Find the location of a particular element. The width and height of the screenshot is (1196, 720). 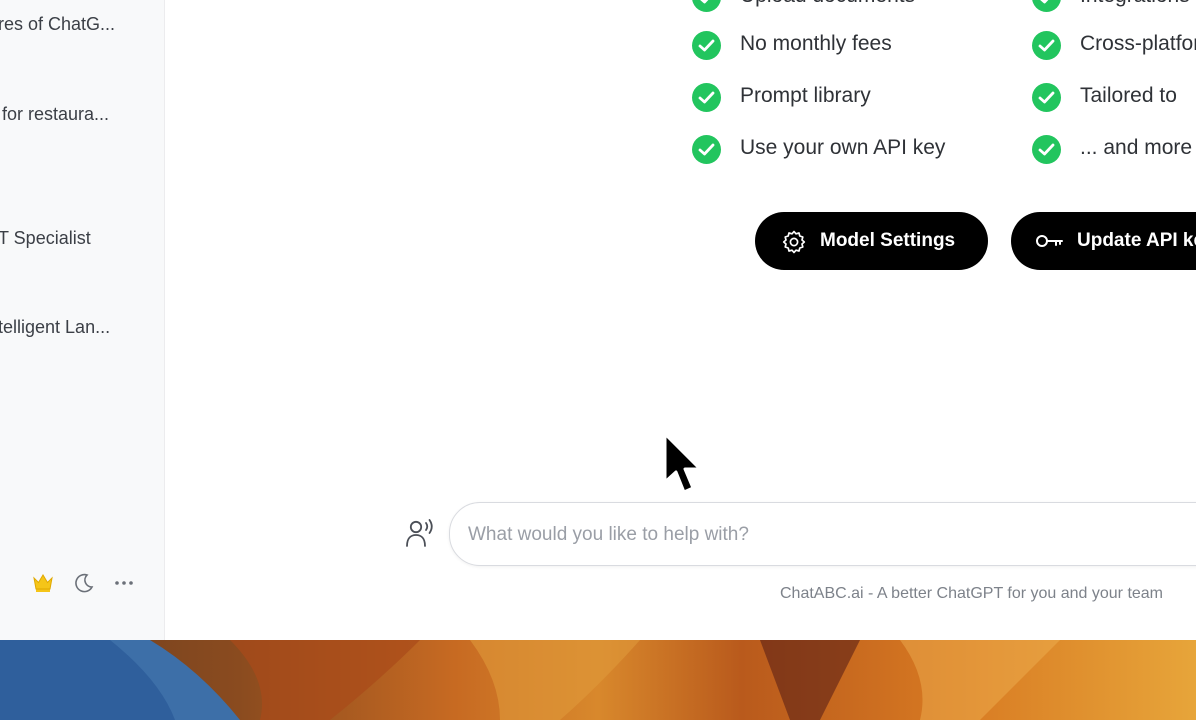

feature-label: No monthly fees is located at coordinates (816, 43).